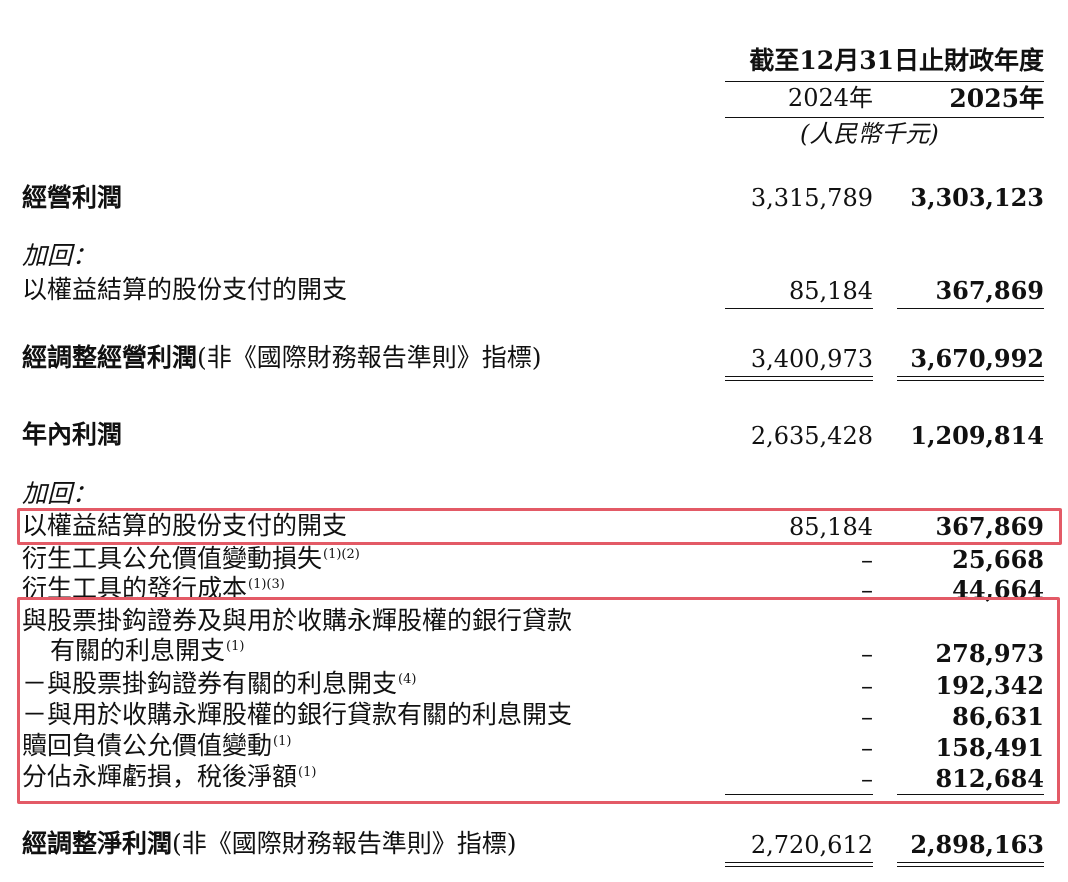 The width and height of the screenshot is (1068, 882). Describe the element at coordinates (72, 434) in the screenshot. I see `profit-year-label: 年內利潤` at that location.